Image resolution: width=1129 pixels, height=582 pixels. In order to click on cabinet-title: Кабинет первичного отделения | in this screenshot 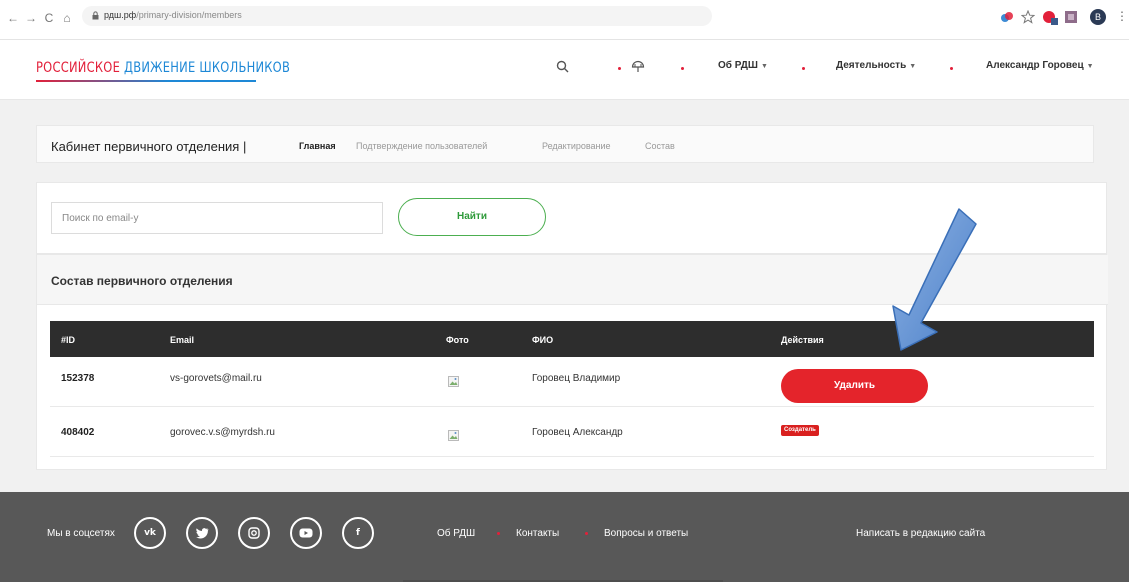, I will do `click(149, 146)`.